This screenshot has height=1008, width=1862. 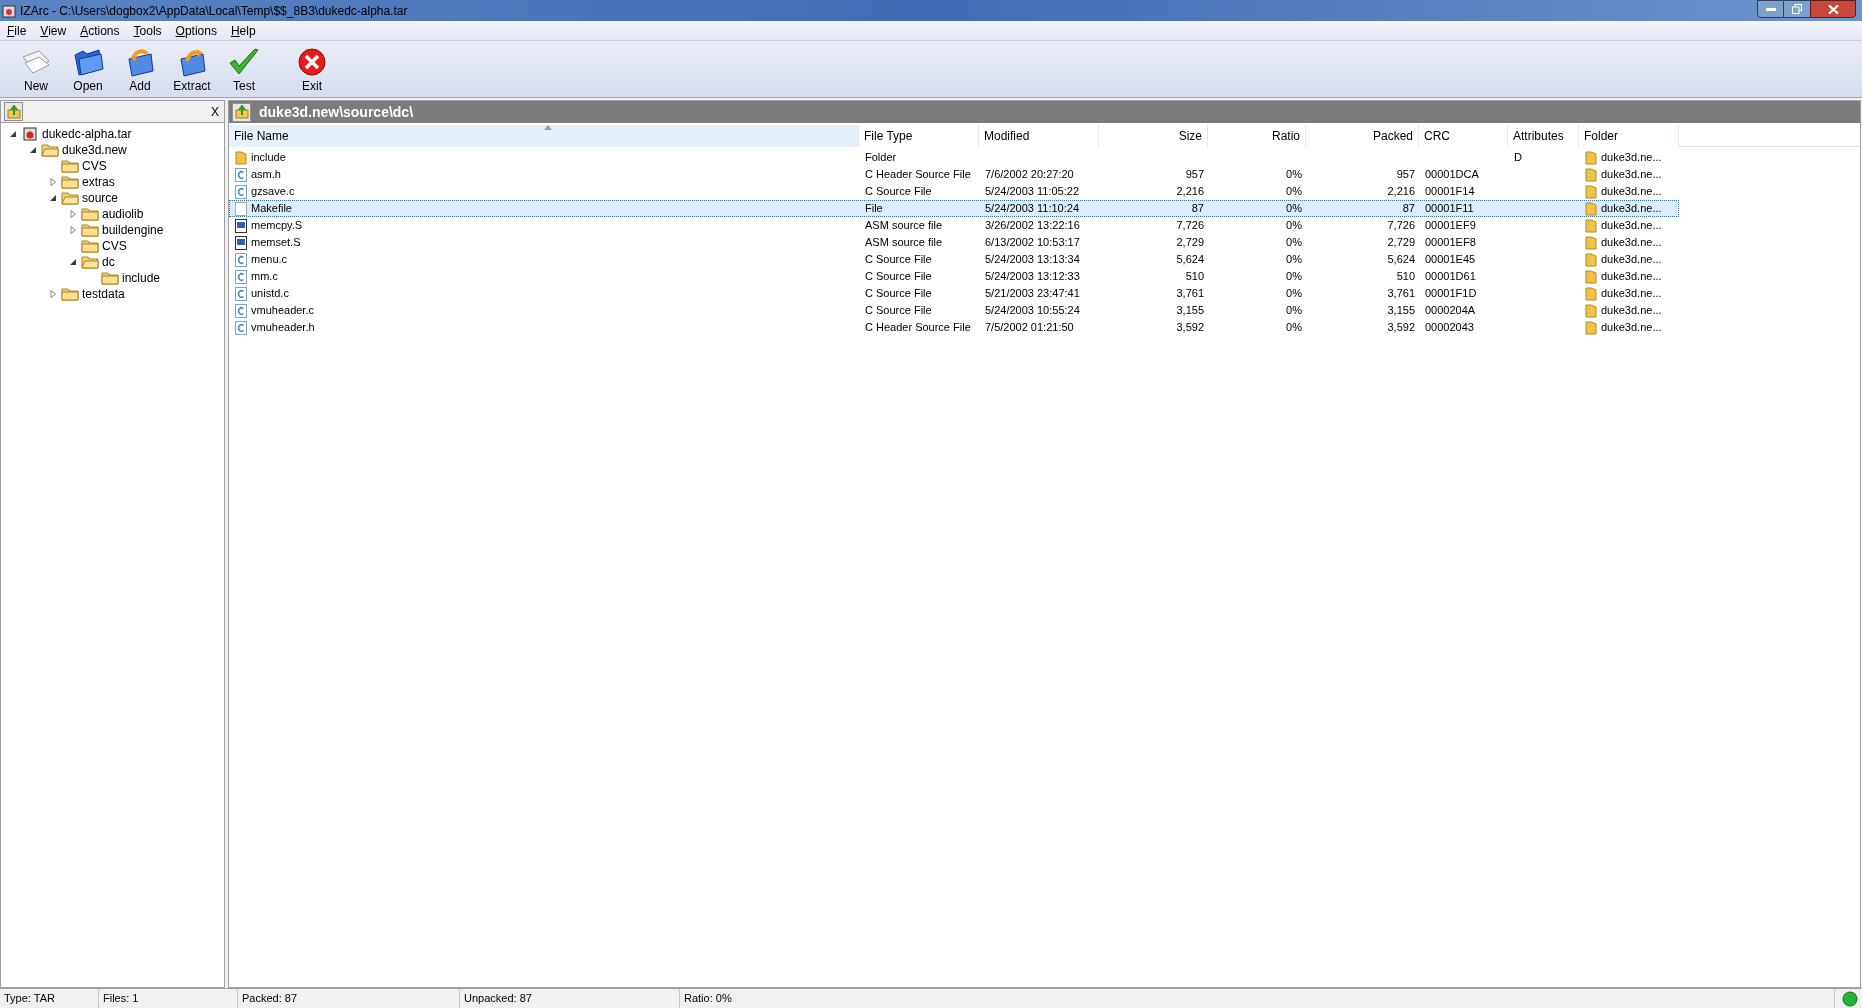 What do you see at coordinates (264, 277) in the screenshot?
I see `table-cell-text: mm.c` at bounding box center [264, 277].